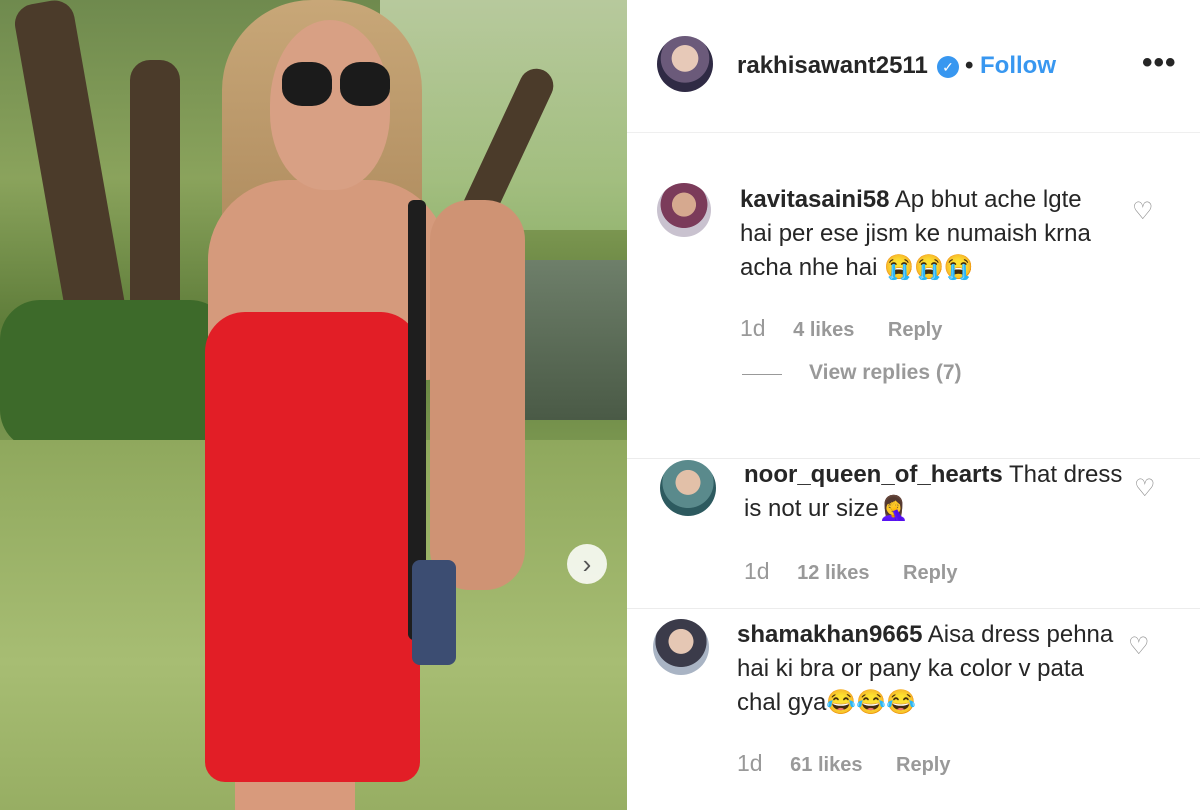 This screenshot has height=810, width=1200. Describe the element at coordinates (833, 573) in the screenshot. I see `comment-likes: 12 likes` at that location.